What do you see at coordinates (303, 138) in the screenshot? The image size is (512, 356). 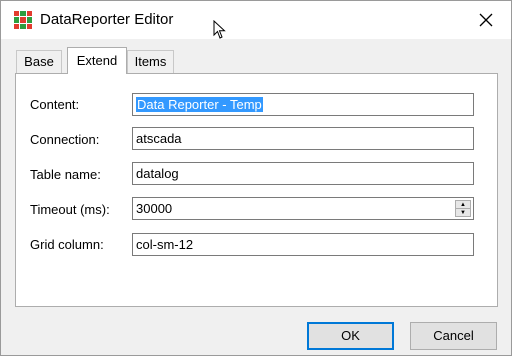 I see `connection-field: atscada` at bounding box center [303, 138].